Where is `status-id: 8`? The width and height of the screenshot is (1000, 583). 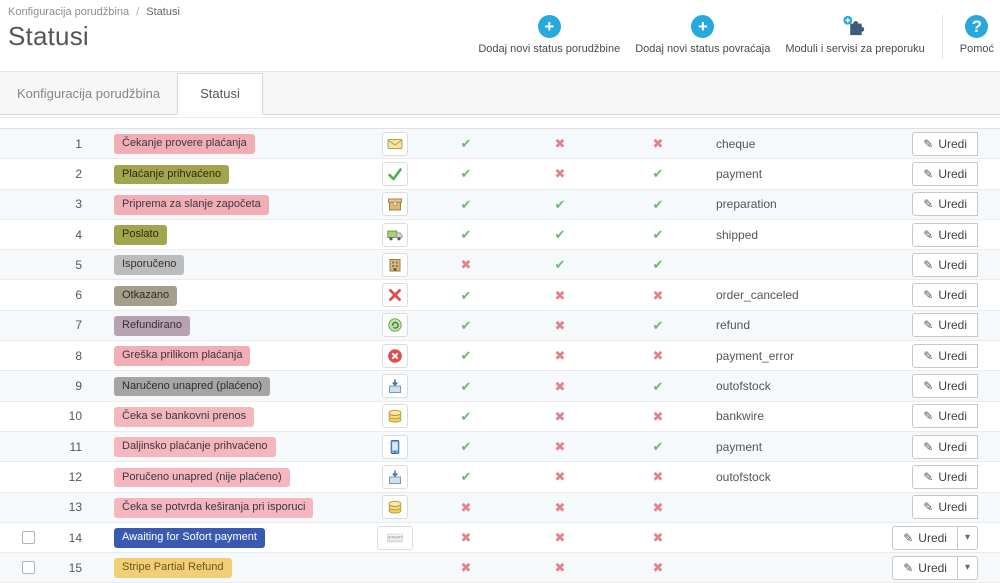
status-id: 8 is located at coordinates (78, 355).